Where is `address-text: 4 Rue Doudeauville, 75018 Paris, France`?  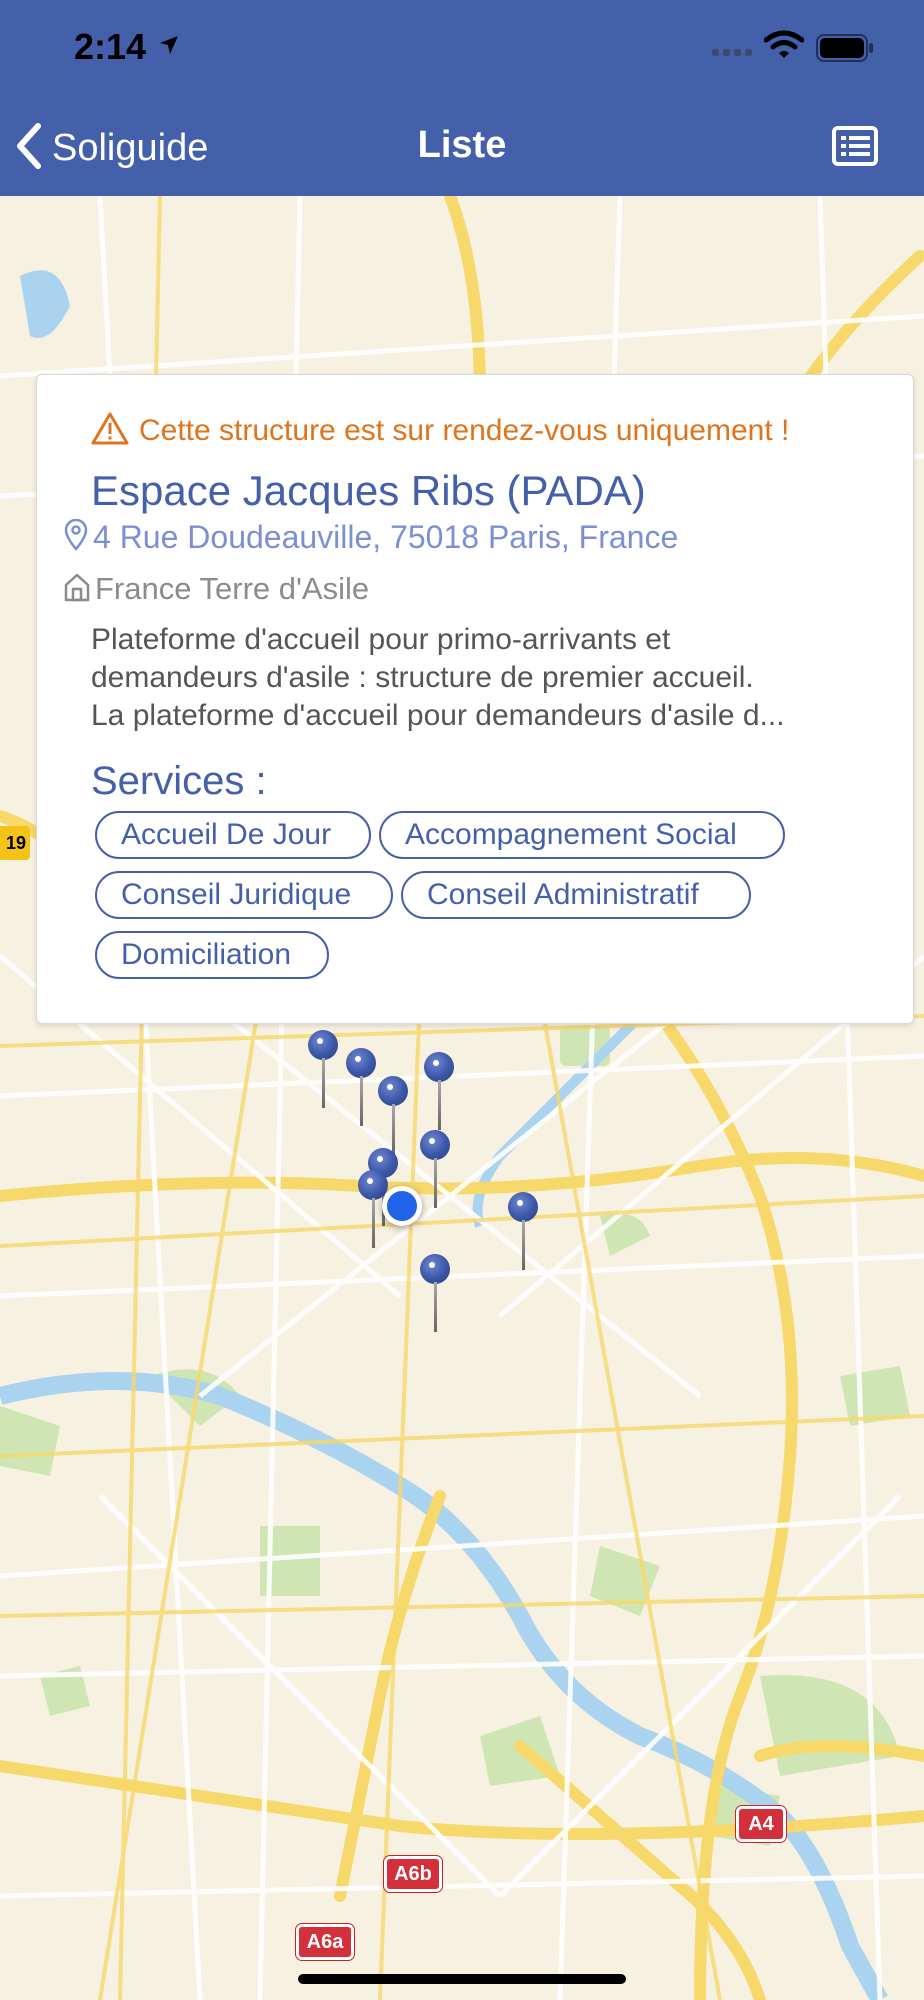
address-text: 4 Rue Doudeauville, 75018 Paris, France is located at coordinates (386, 537).